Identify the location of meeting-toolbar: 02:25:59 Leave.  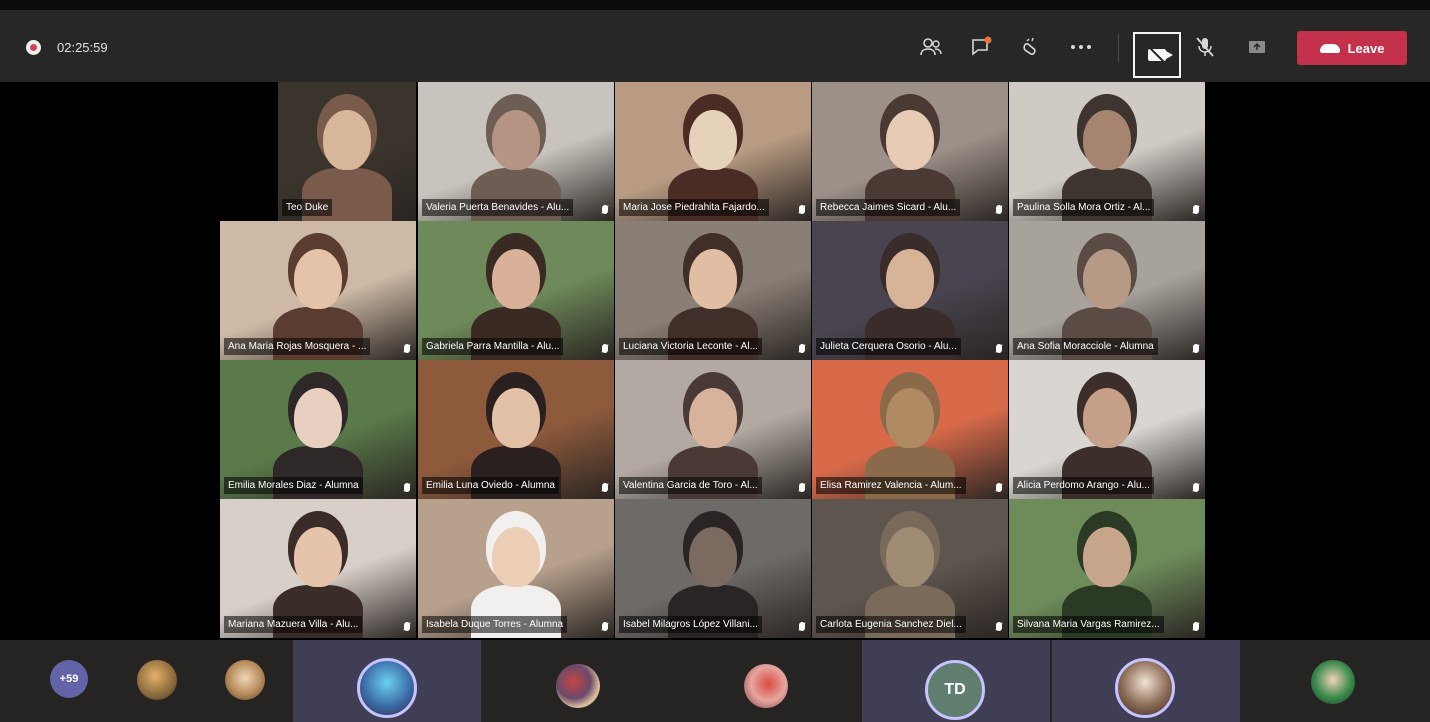
(715, 46).